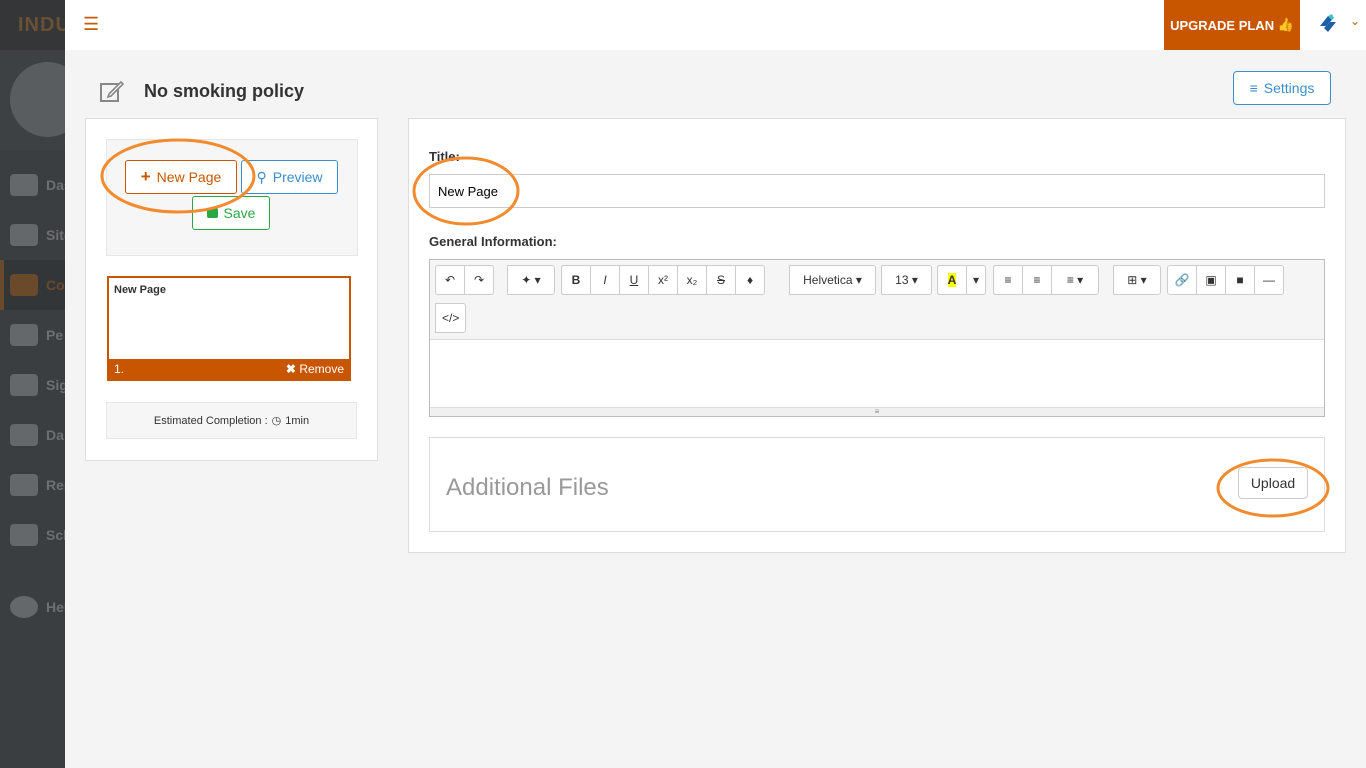 The image size is (1366, 768). I want to click on page-title: No smoking policy, so click(224, 90).